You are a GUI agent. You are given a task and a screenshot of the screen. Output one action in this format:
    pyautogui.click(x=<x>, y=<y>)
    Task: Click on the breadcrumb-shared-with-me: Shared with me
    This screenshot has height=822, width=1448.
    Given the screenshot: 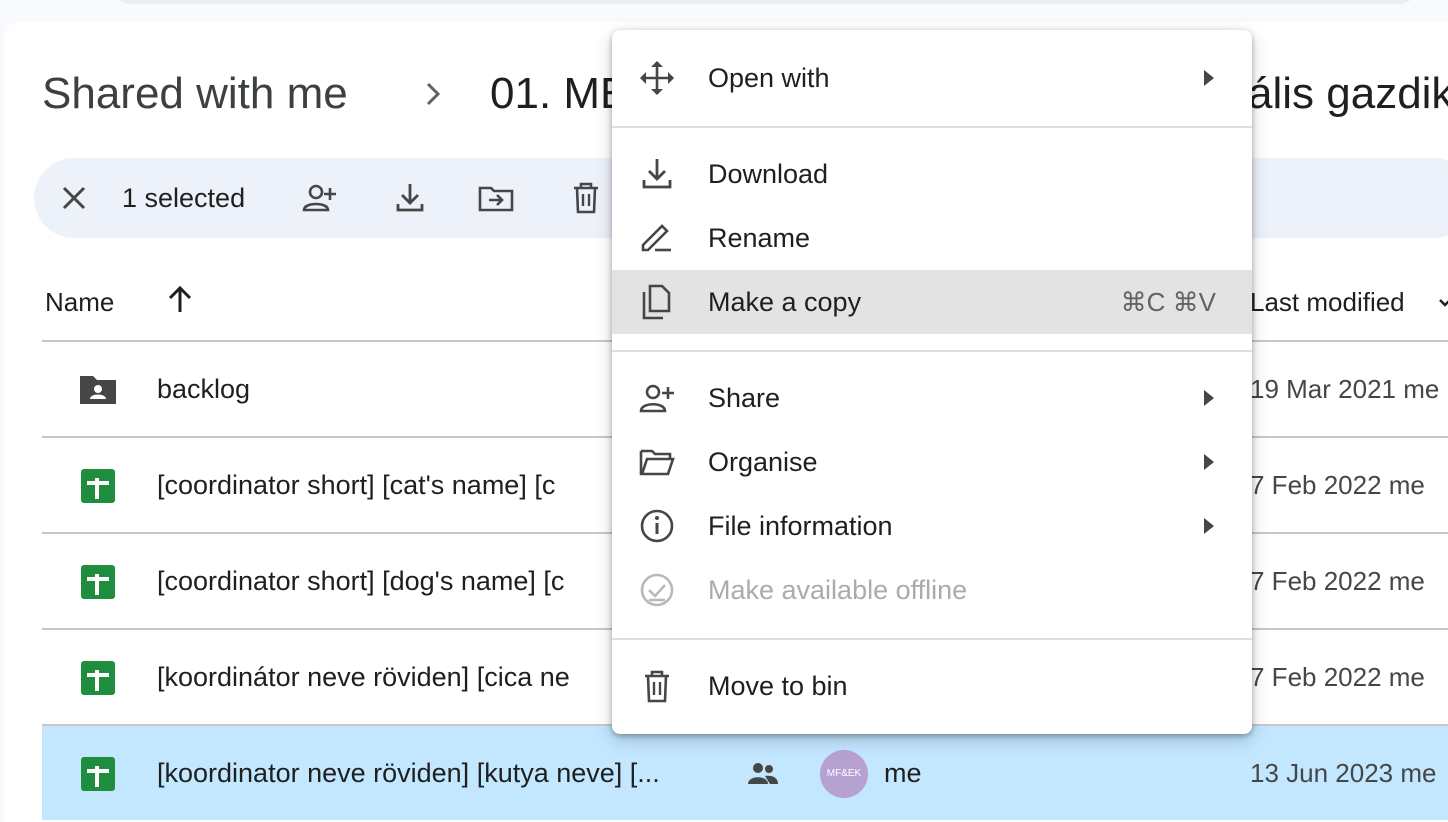 What is the action you would take?
    pyautogui.click(x=195, y=94)
    